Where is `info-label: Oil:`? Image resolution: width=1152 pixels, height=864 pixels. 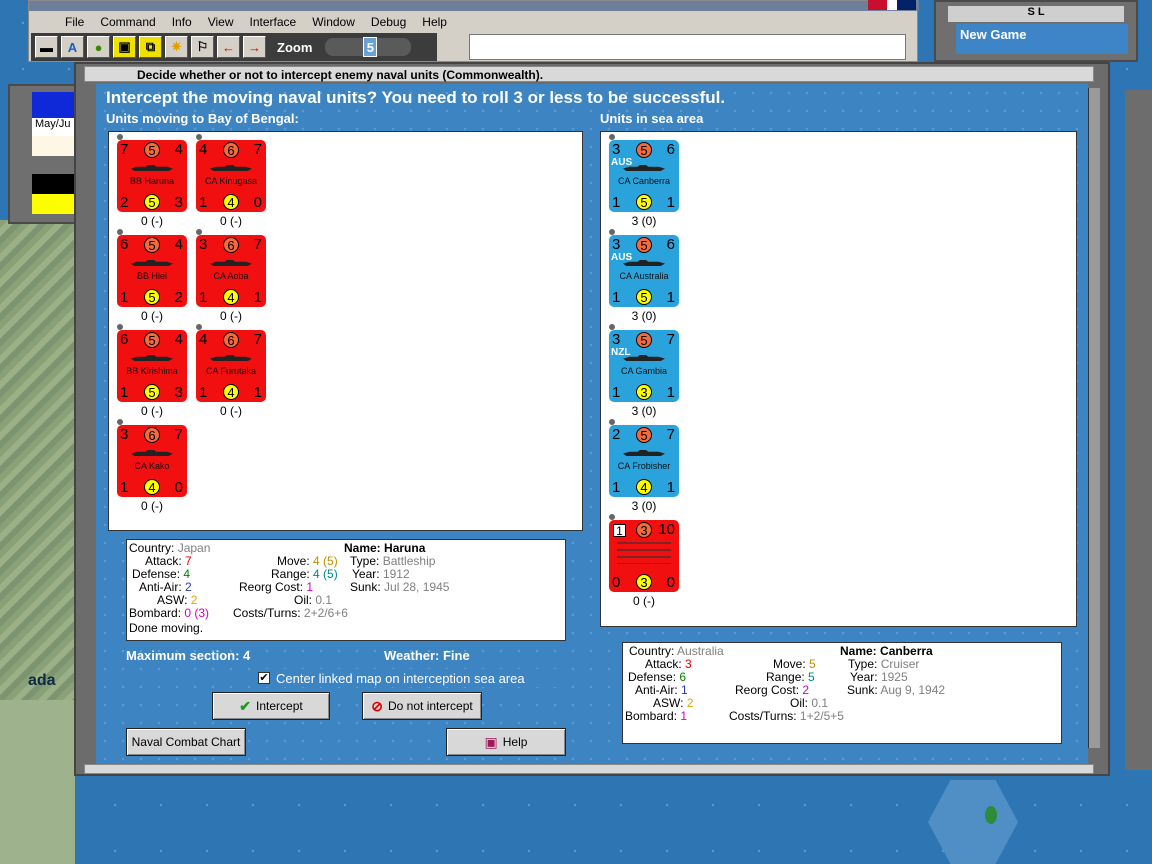 info-label: Oil: is located at coordinates (799, 703).